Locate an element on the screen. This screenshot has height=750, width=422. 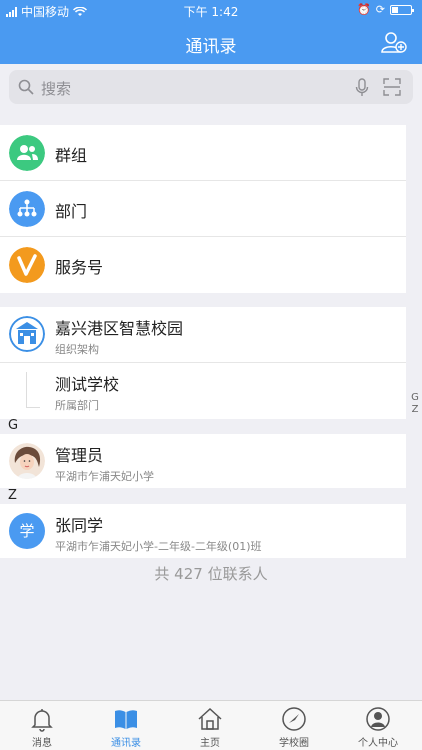
school-building-icon is located at coordinates (27, 334).